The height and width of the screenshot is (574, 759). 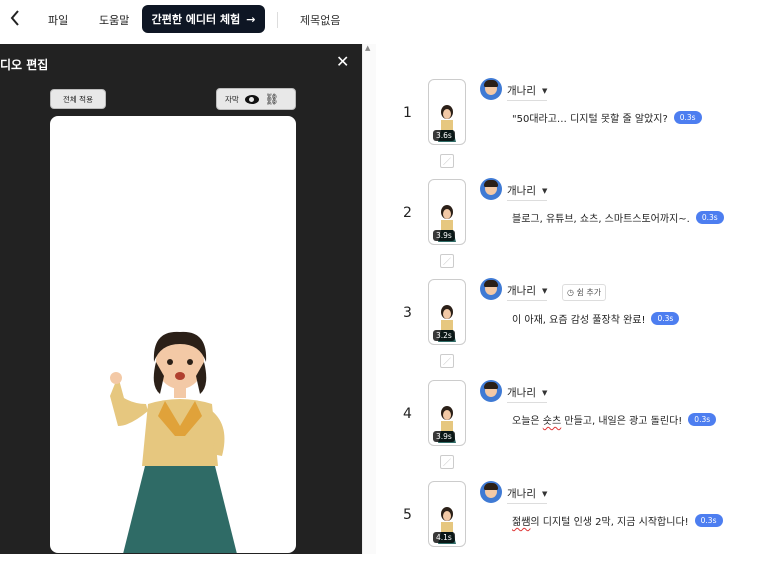 I want to click on panel-resize-divider, so click(x=369, y=299).